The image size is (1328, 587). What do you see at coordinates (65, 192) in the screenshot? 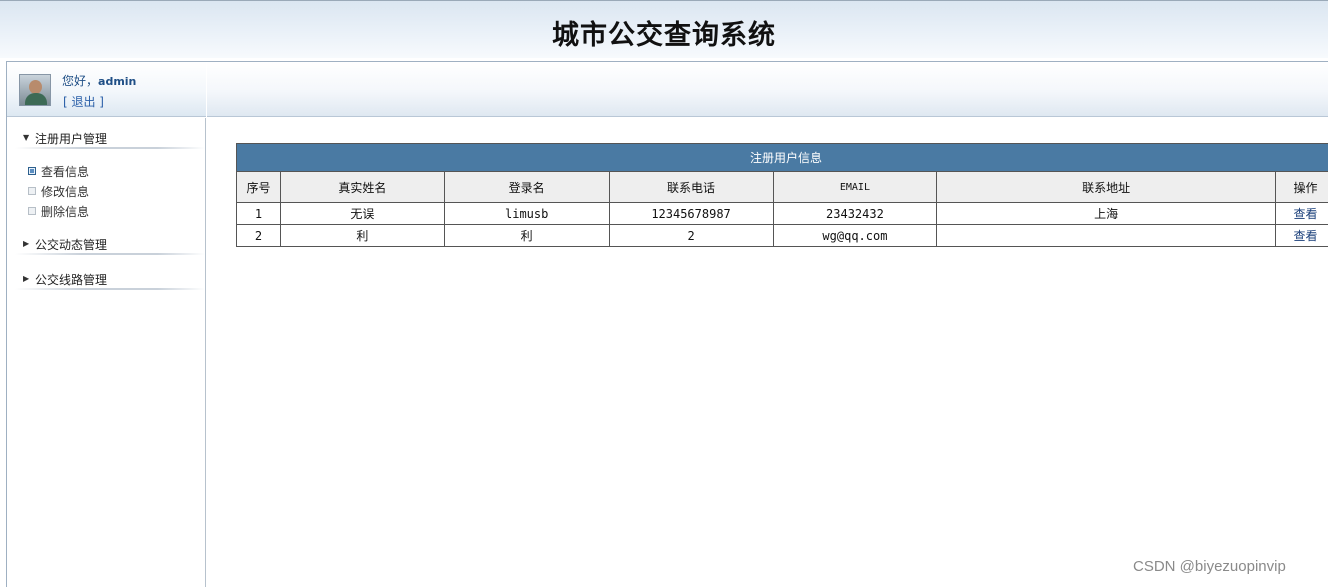
I see `menu-item-label: 修改信息` at bounding box center [65, 192].